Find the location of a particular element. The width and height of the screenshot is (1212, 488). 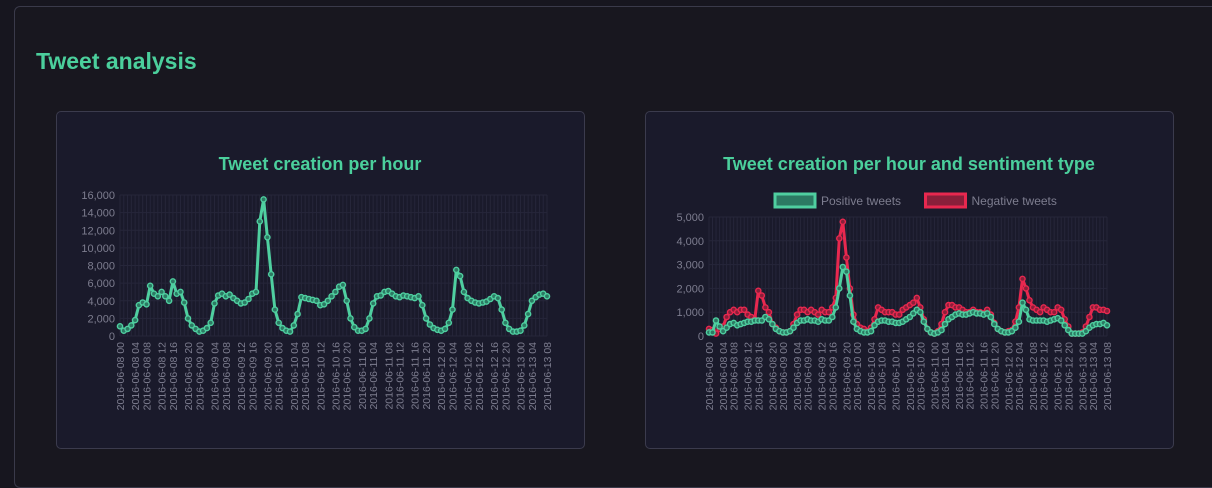

x-tick-label: 2016-06-10 04 is located at coordinates (295, 376).